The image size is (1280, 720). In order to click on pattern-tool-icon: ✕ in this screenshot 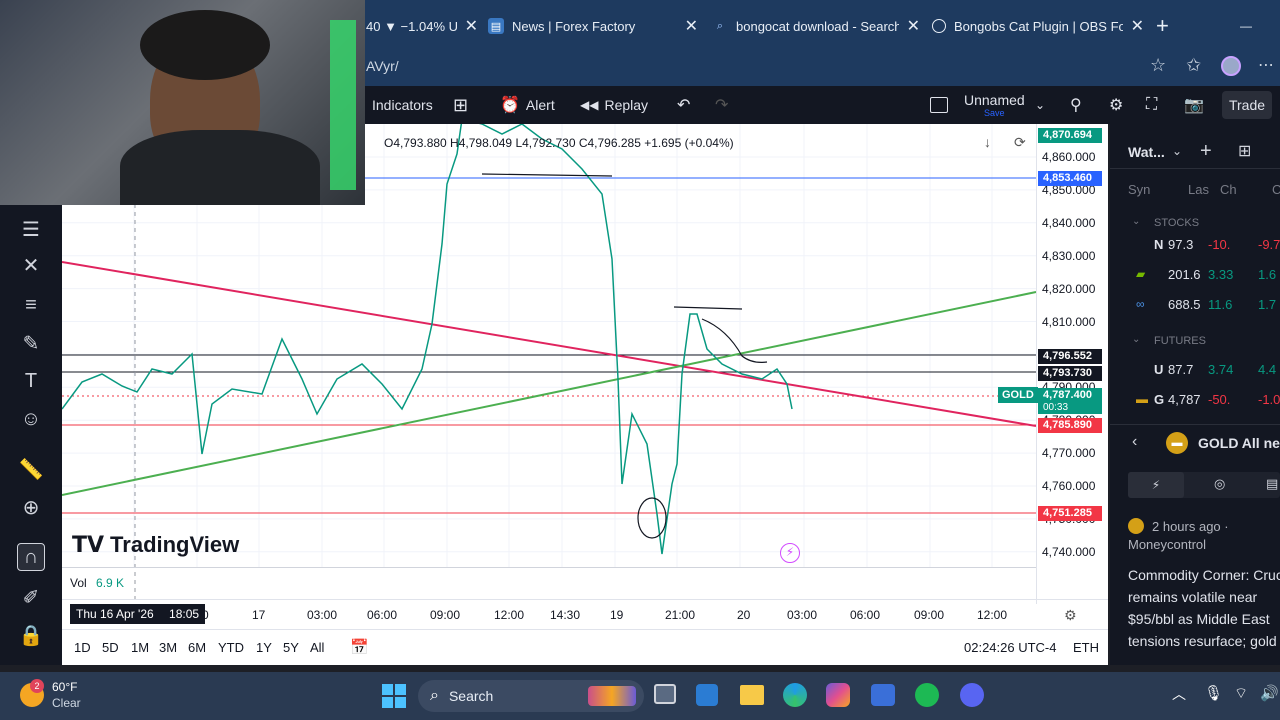, I will do `click(31, 265)`.